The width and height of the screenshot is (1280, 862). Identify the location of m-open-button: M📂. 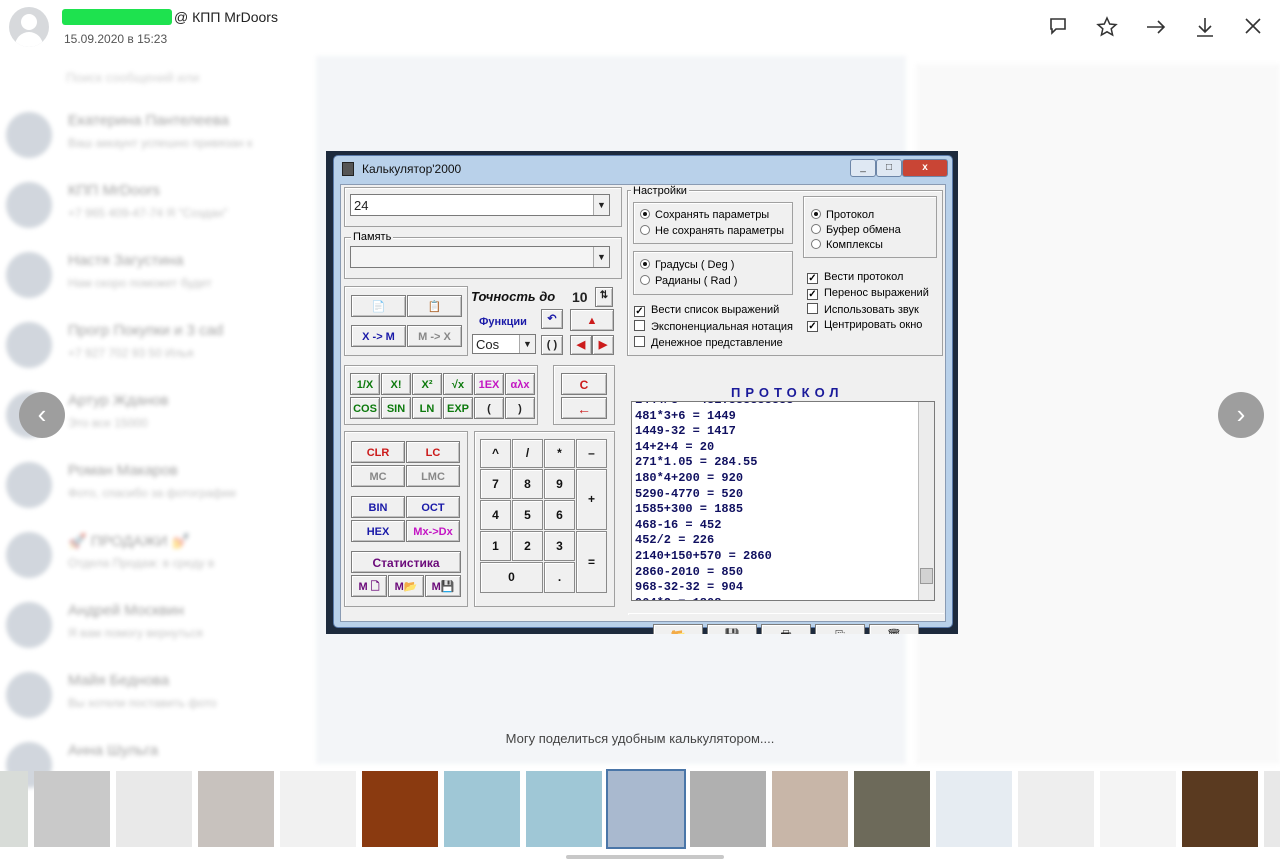
(406, 586).